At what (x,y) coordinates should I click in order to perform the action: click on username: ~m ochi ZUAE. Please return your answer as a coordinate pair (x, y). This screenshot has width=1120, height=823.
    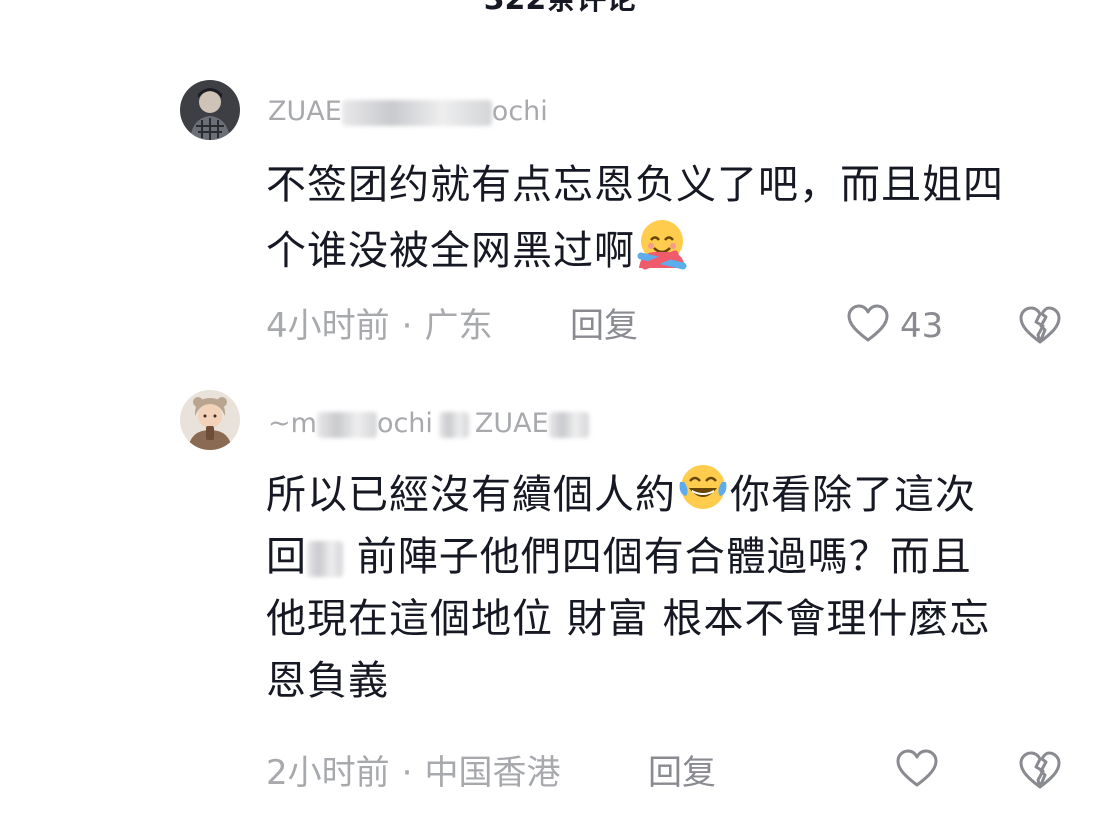
    Looking at the image, I should click on (428, 424).